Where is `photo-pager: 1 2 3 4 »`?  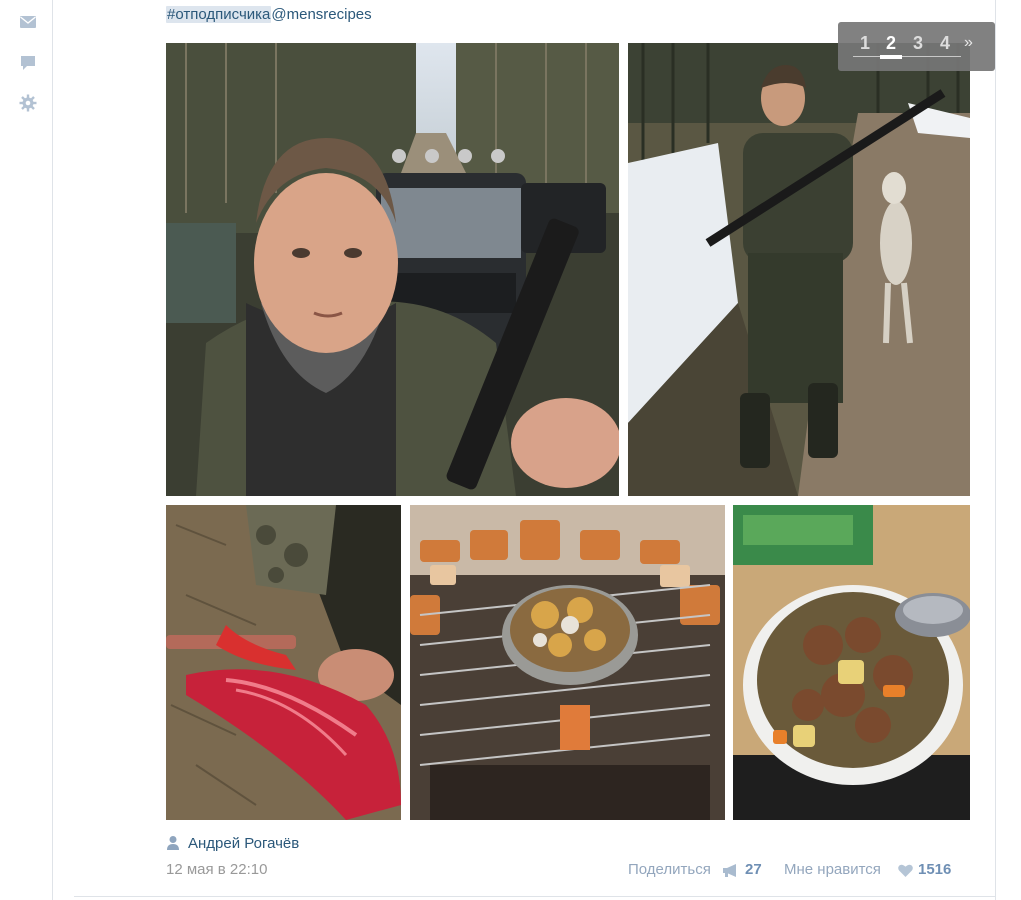 photo-pager: 1 2 3 4 » is located at coordinates (916, 46).